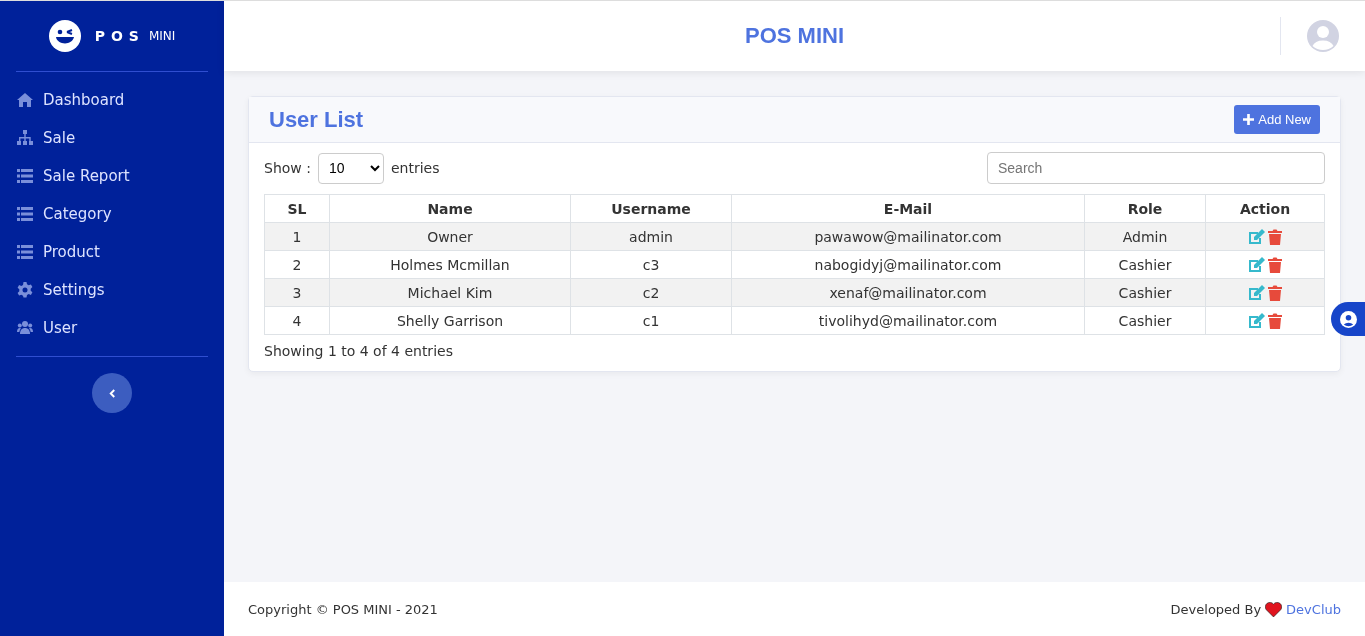 The height and width of the screenshot is (636, 1365). What do you see at coordinates (112, 214) in the screenshot?
I see `sidebar-item: Category` at bounding box center [112, 214].